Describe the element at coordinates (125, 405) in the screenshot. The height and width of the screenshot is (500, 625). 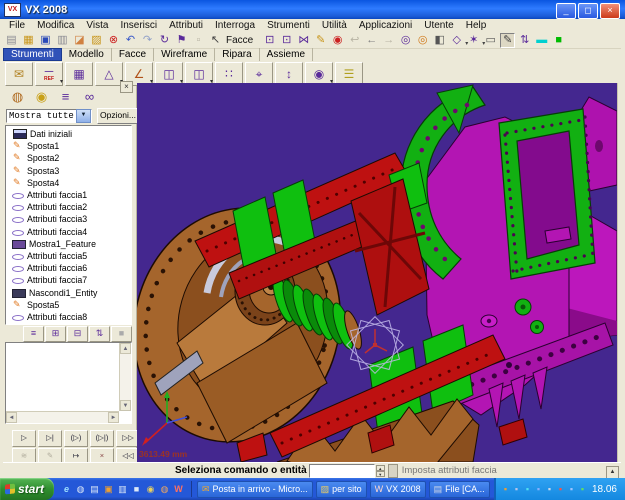
I see `scroll-down-icon: ▼` at that location.